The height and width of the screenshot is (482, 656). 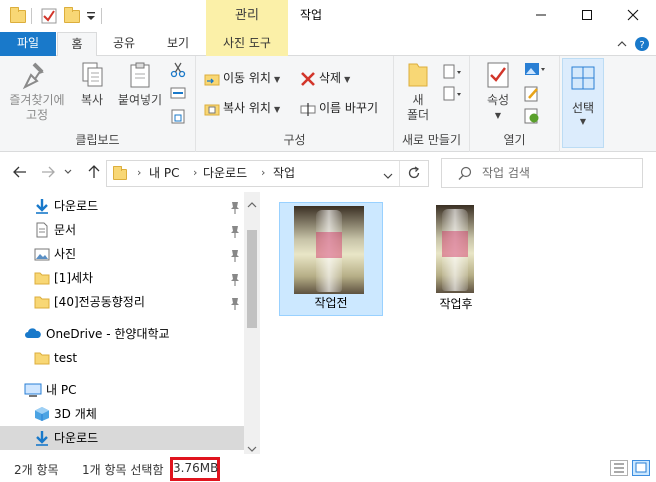 I want to click on copy-label: 복사, so click(x=92, y=100).